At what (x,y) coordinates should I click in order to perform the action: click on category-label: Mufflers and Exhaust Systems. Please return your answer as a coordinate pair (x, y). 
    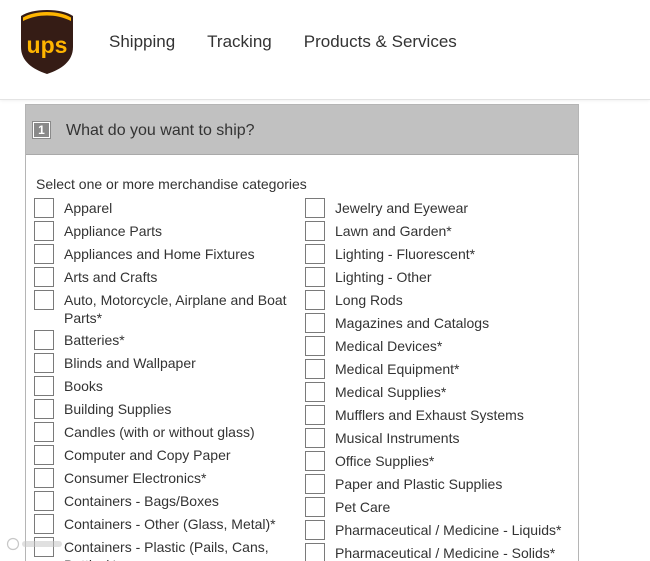
    Looking at the image, I should click on (429, 415).